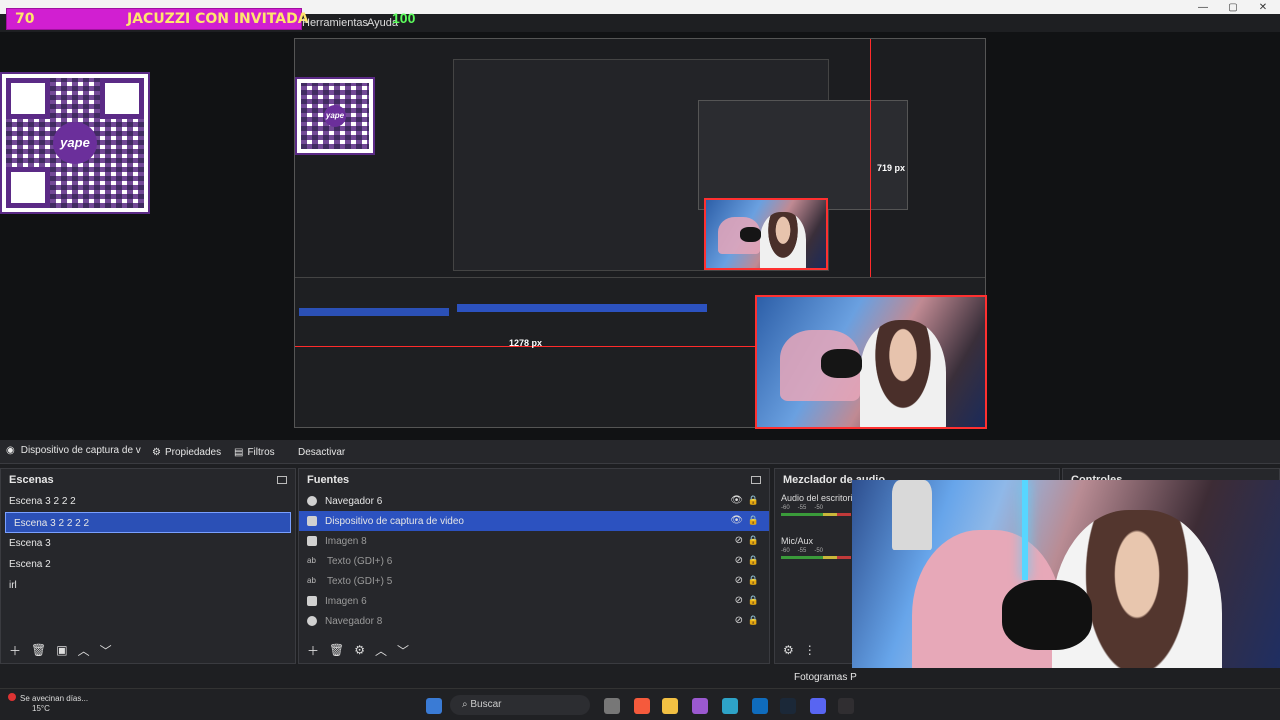  What do you see at coordinates (534, 561) in the screenshot?
I see `source-item: ab Texto (GDI+) 6 ⊘ 🔒` at bounding box center [534, 561].